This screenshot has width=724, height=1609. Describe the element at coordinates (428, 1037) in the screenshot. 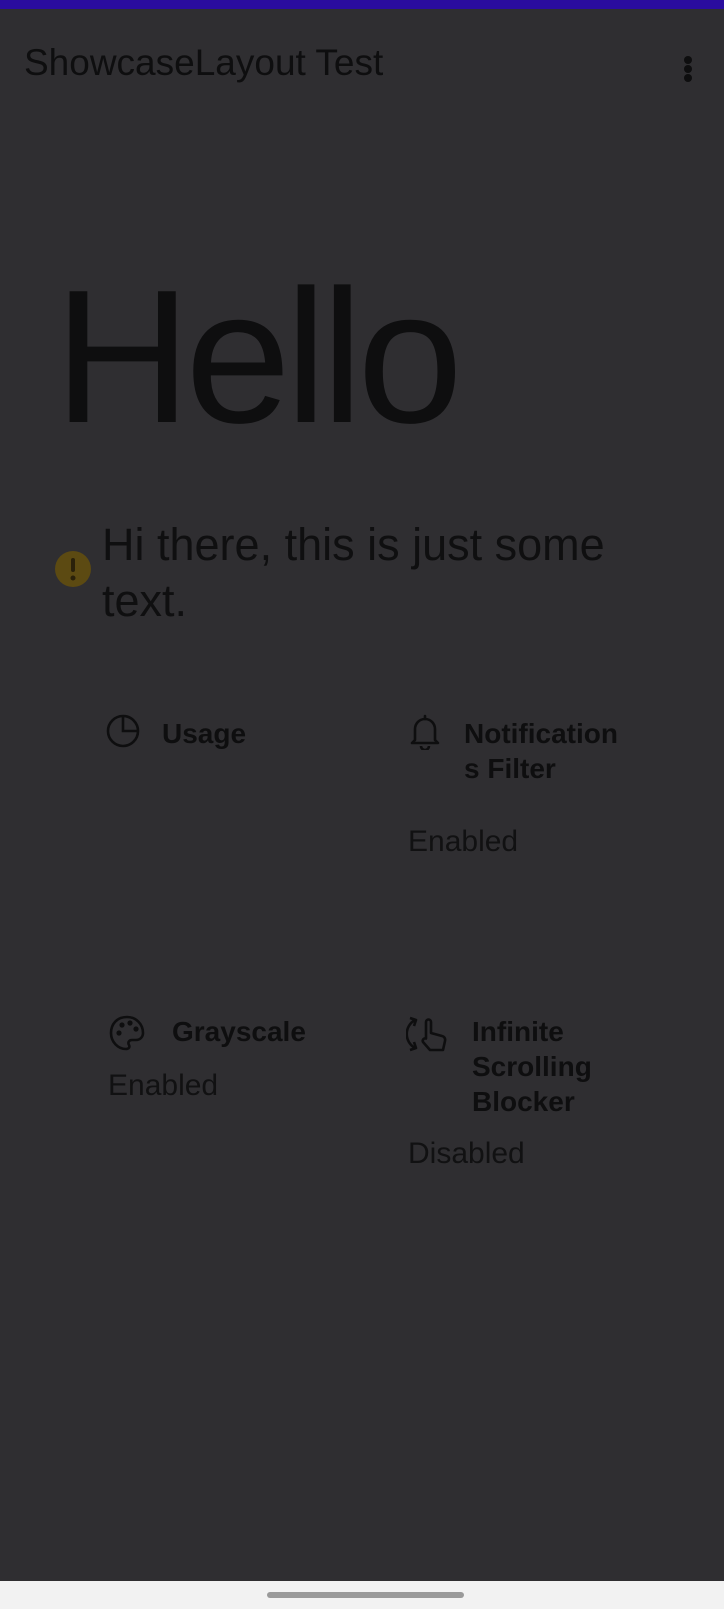

I see `swipe-hand-icon` at that location.